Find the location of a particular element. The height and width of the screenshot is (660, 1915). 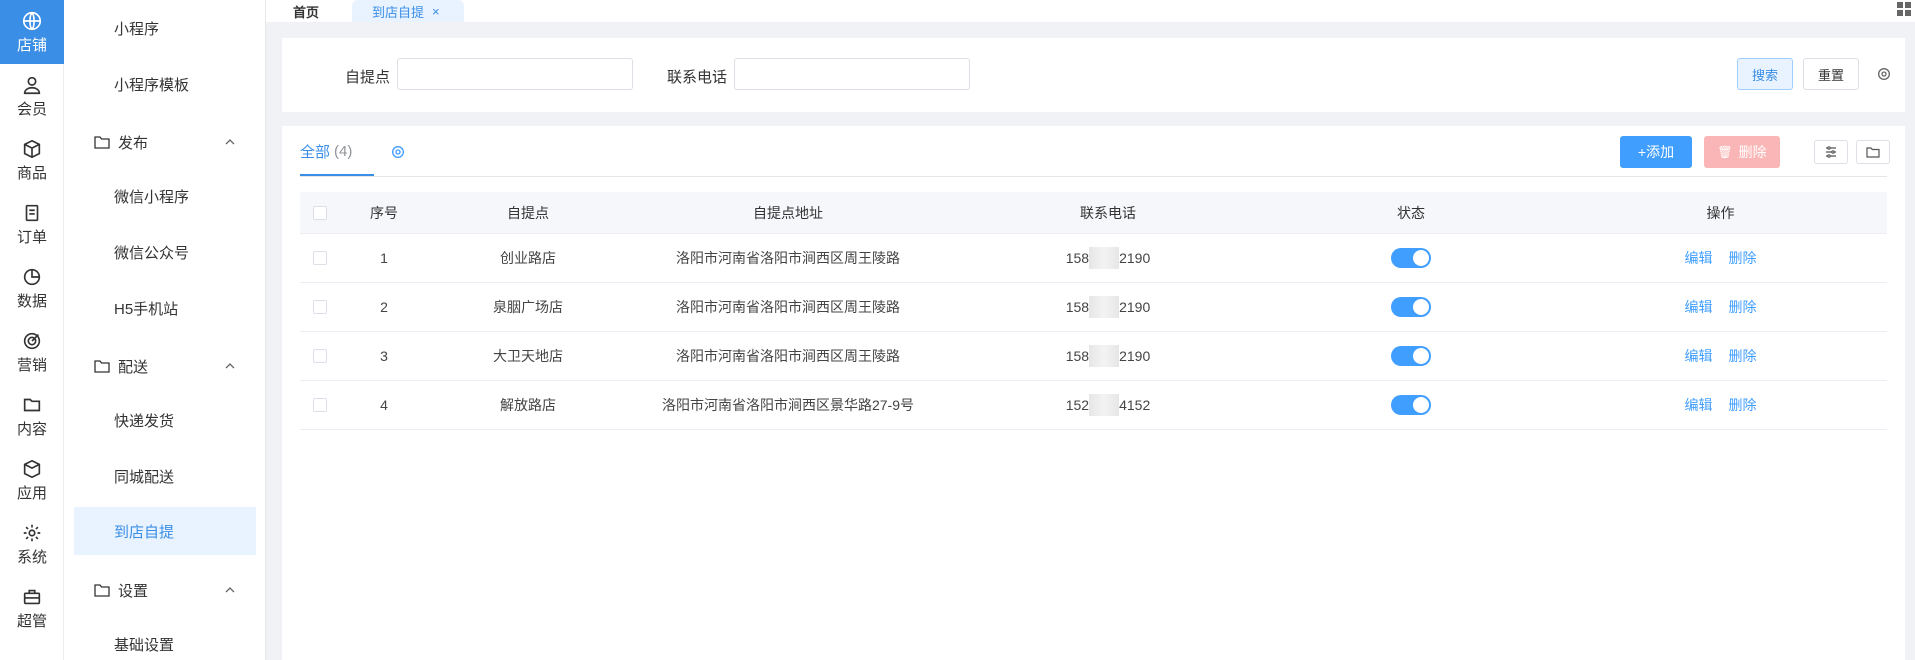

cell-no: 3 is located at coordinates (384, 356).